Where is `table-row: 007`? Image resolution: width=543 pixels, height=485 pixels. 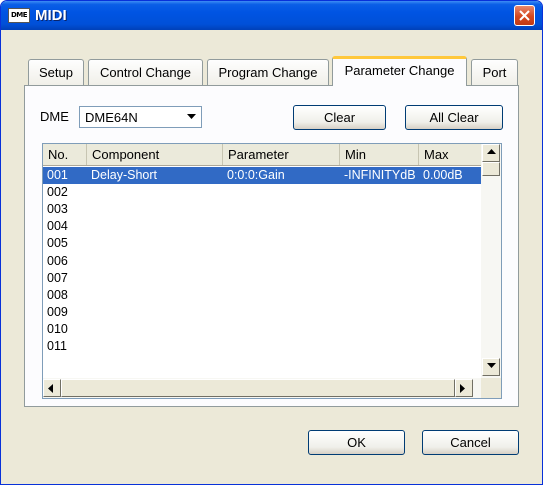
table-row: 007 is located at coordinates (262, 278).